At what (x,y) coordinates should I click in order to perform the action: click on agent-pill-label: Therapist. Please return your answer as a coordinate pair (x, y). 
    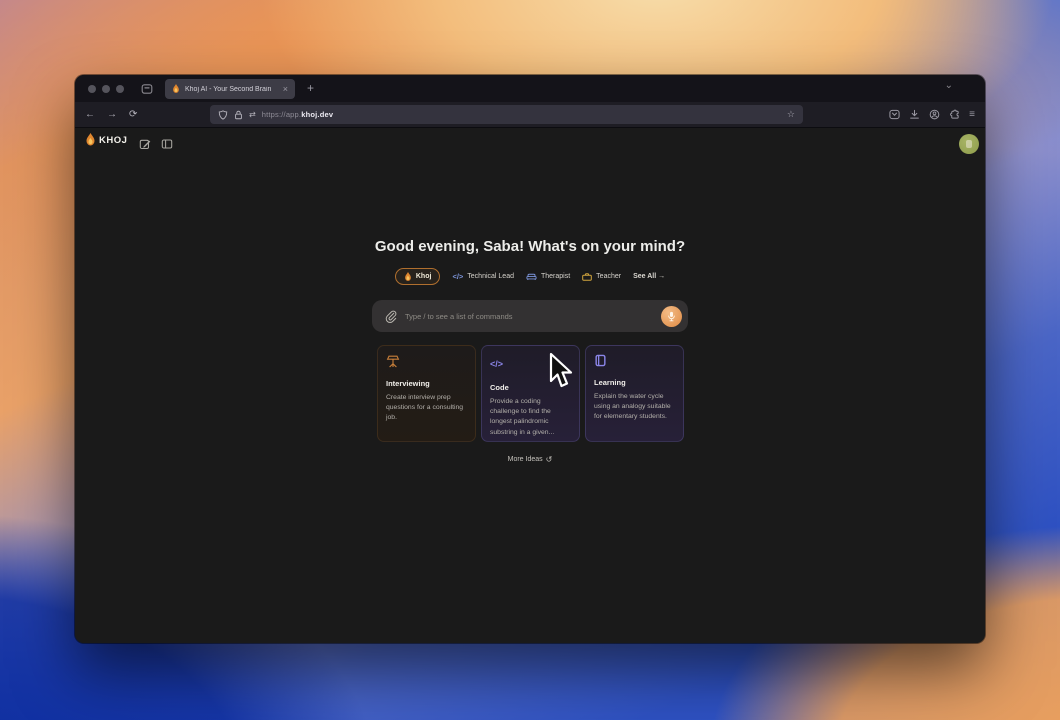
    Looking at the image, I should click on (555, 276).